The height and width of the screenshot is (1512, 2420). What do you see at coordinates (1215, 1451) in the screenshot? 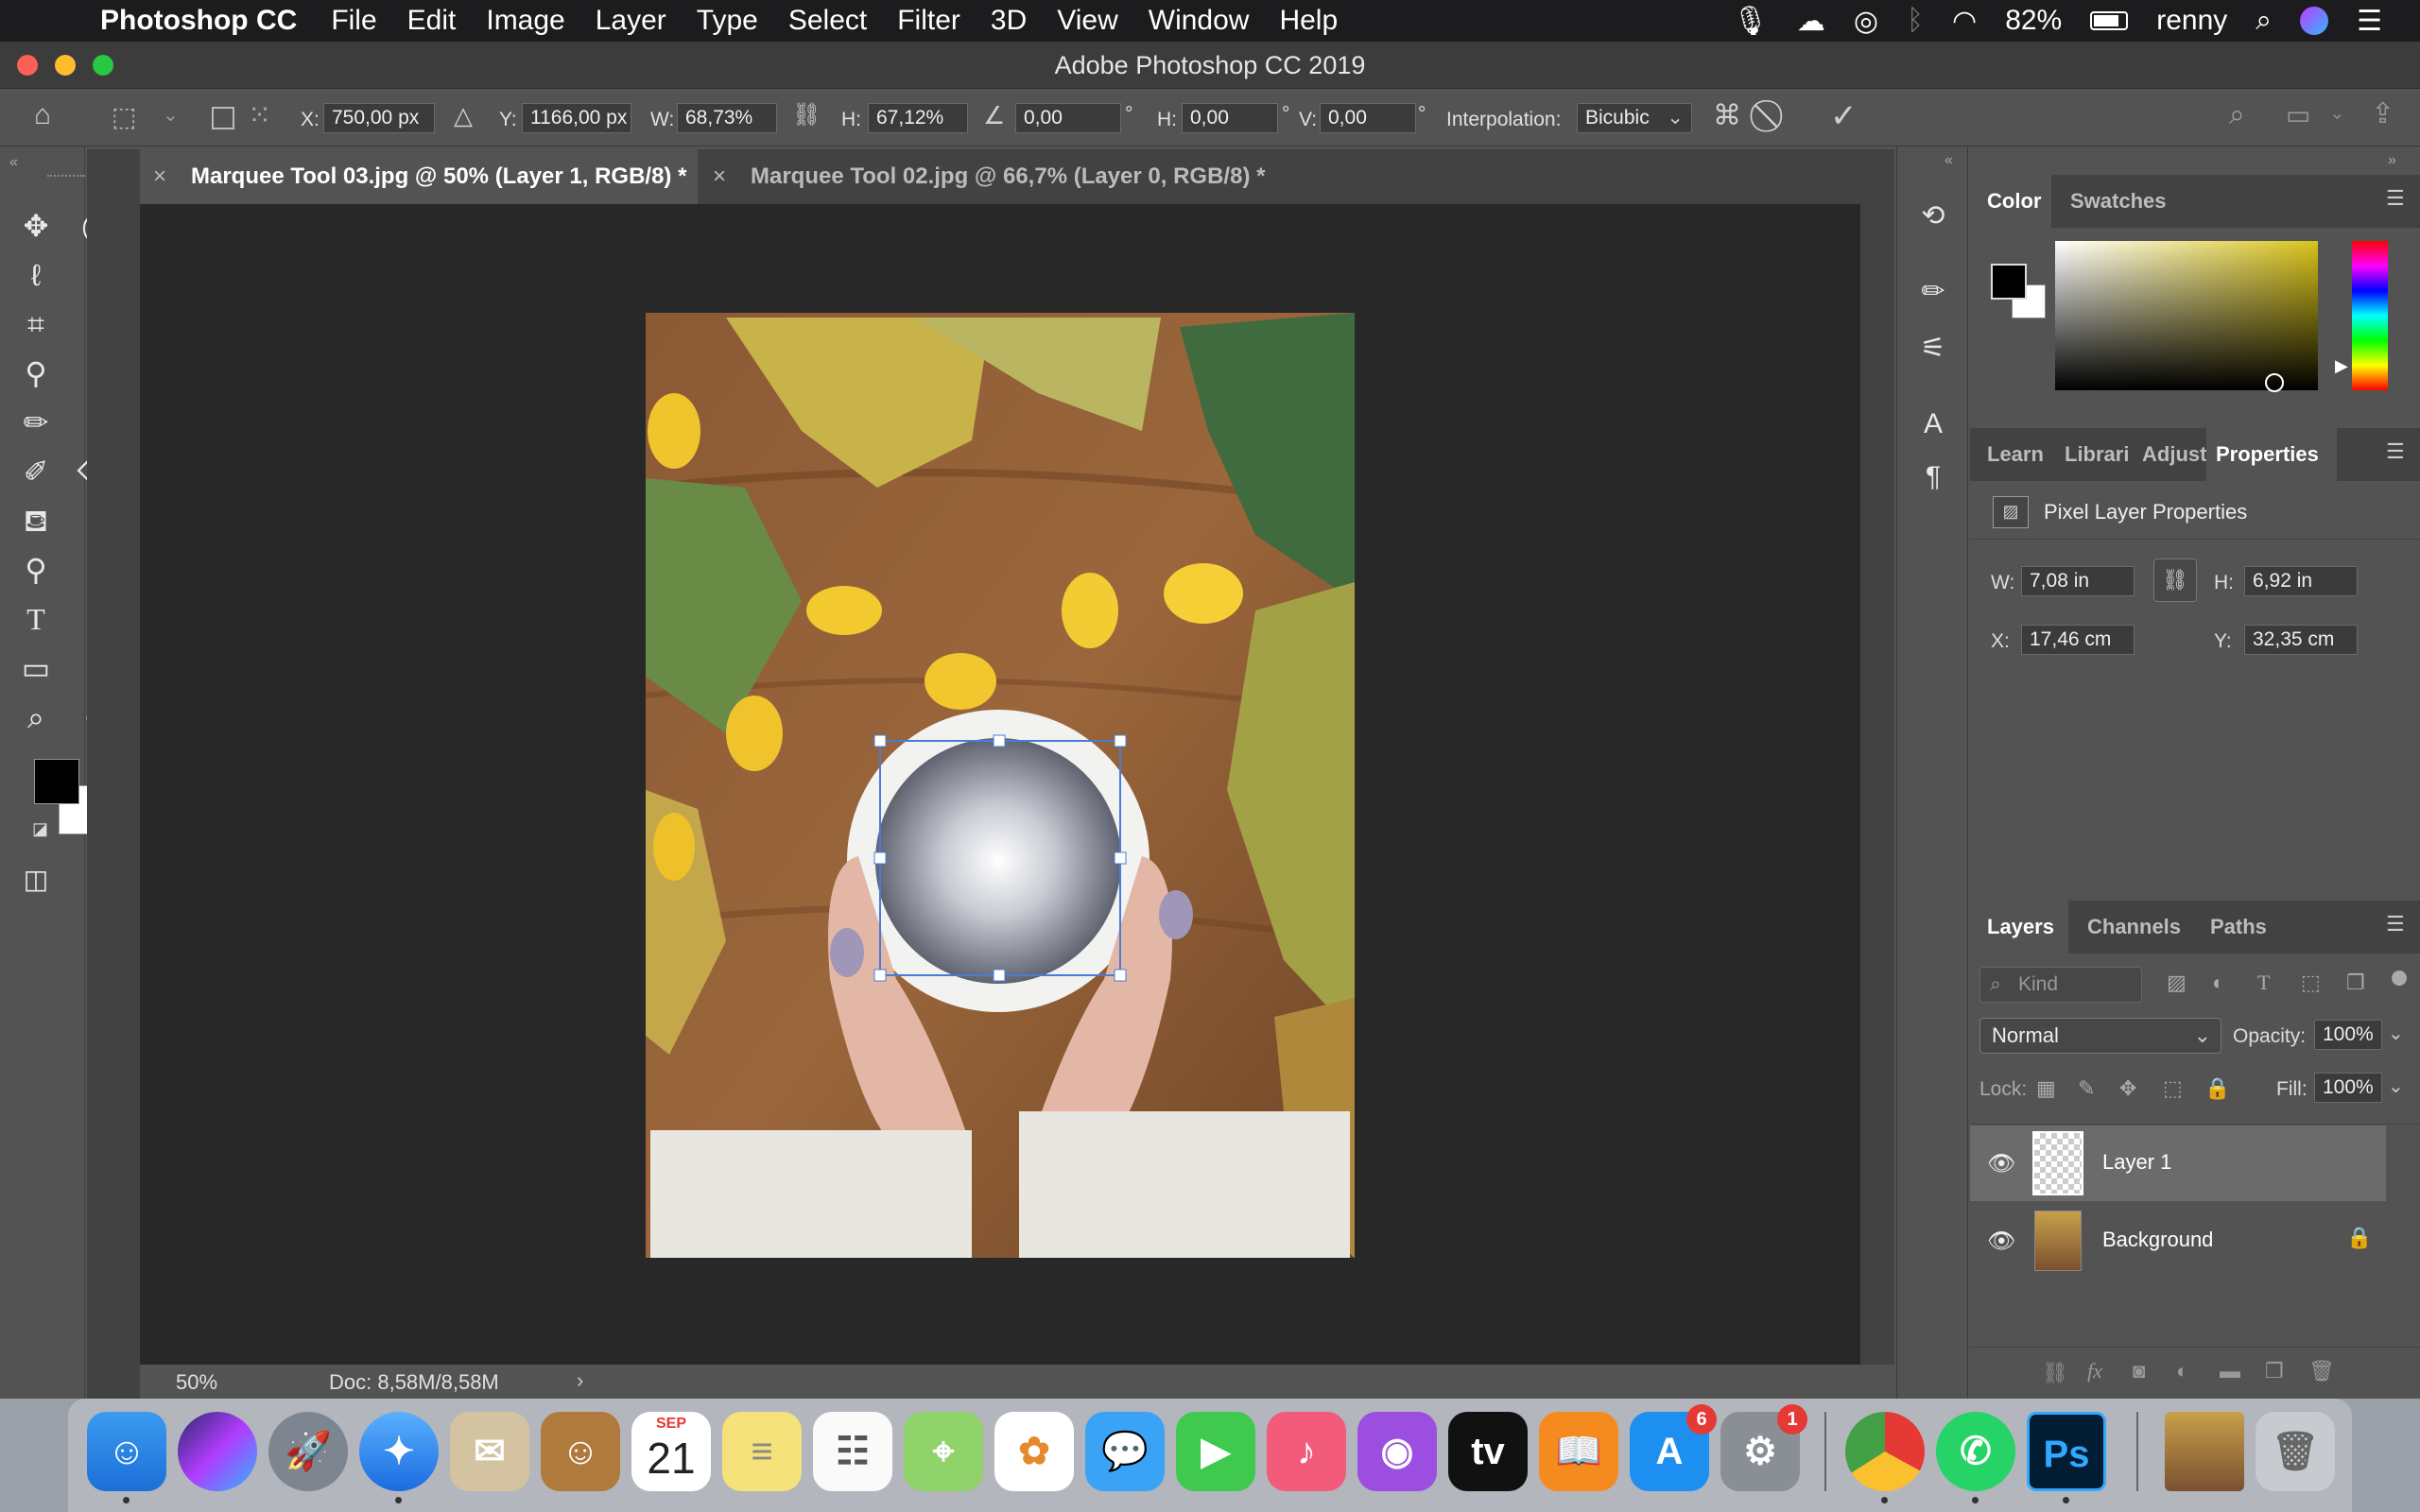
I see `facetime-icon: ▶` at bounding box center [1215, 1451].